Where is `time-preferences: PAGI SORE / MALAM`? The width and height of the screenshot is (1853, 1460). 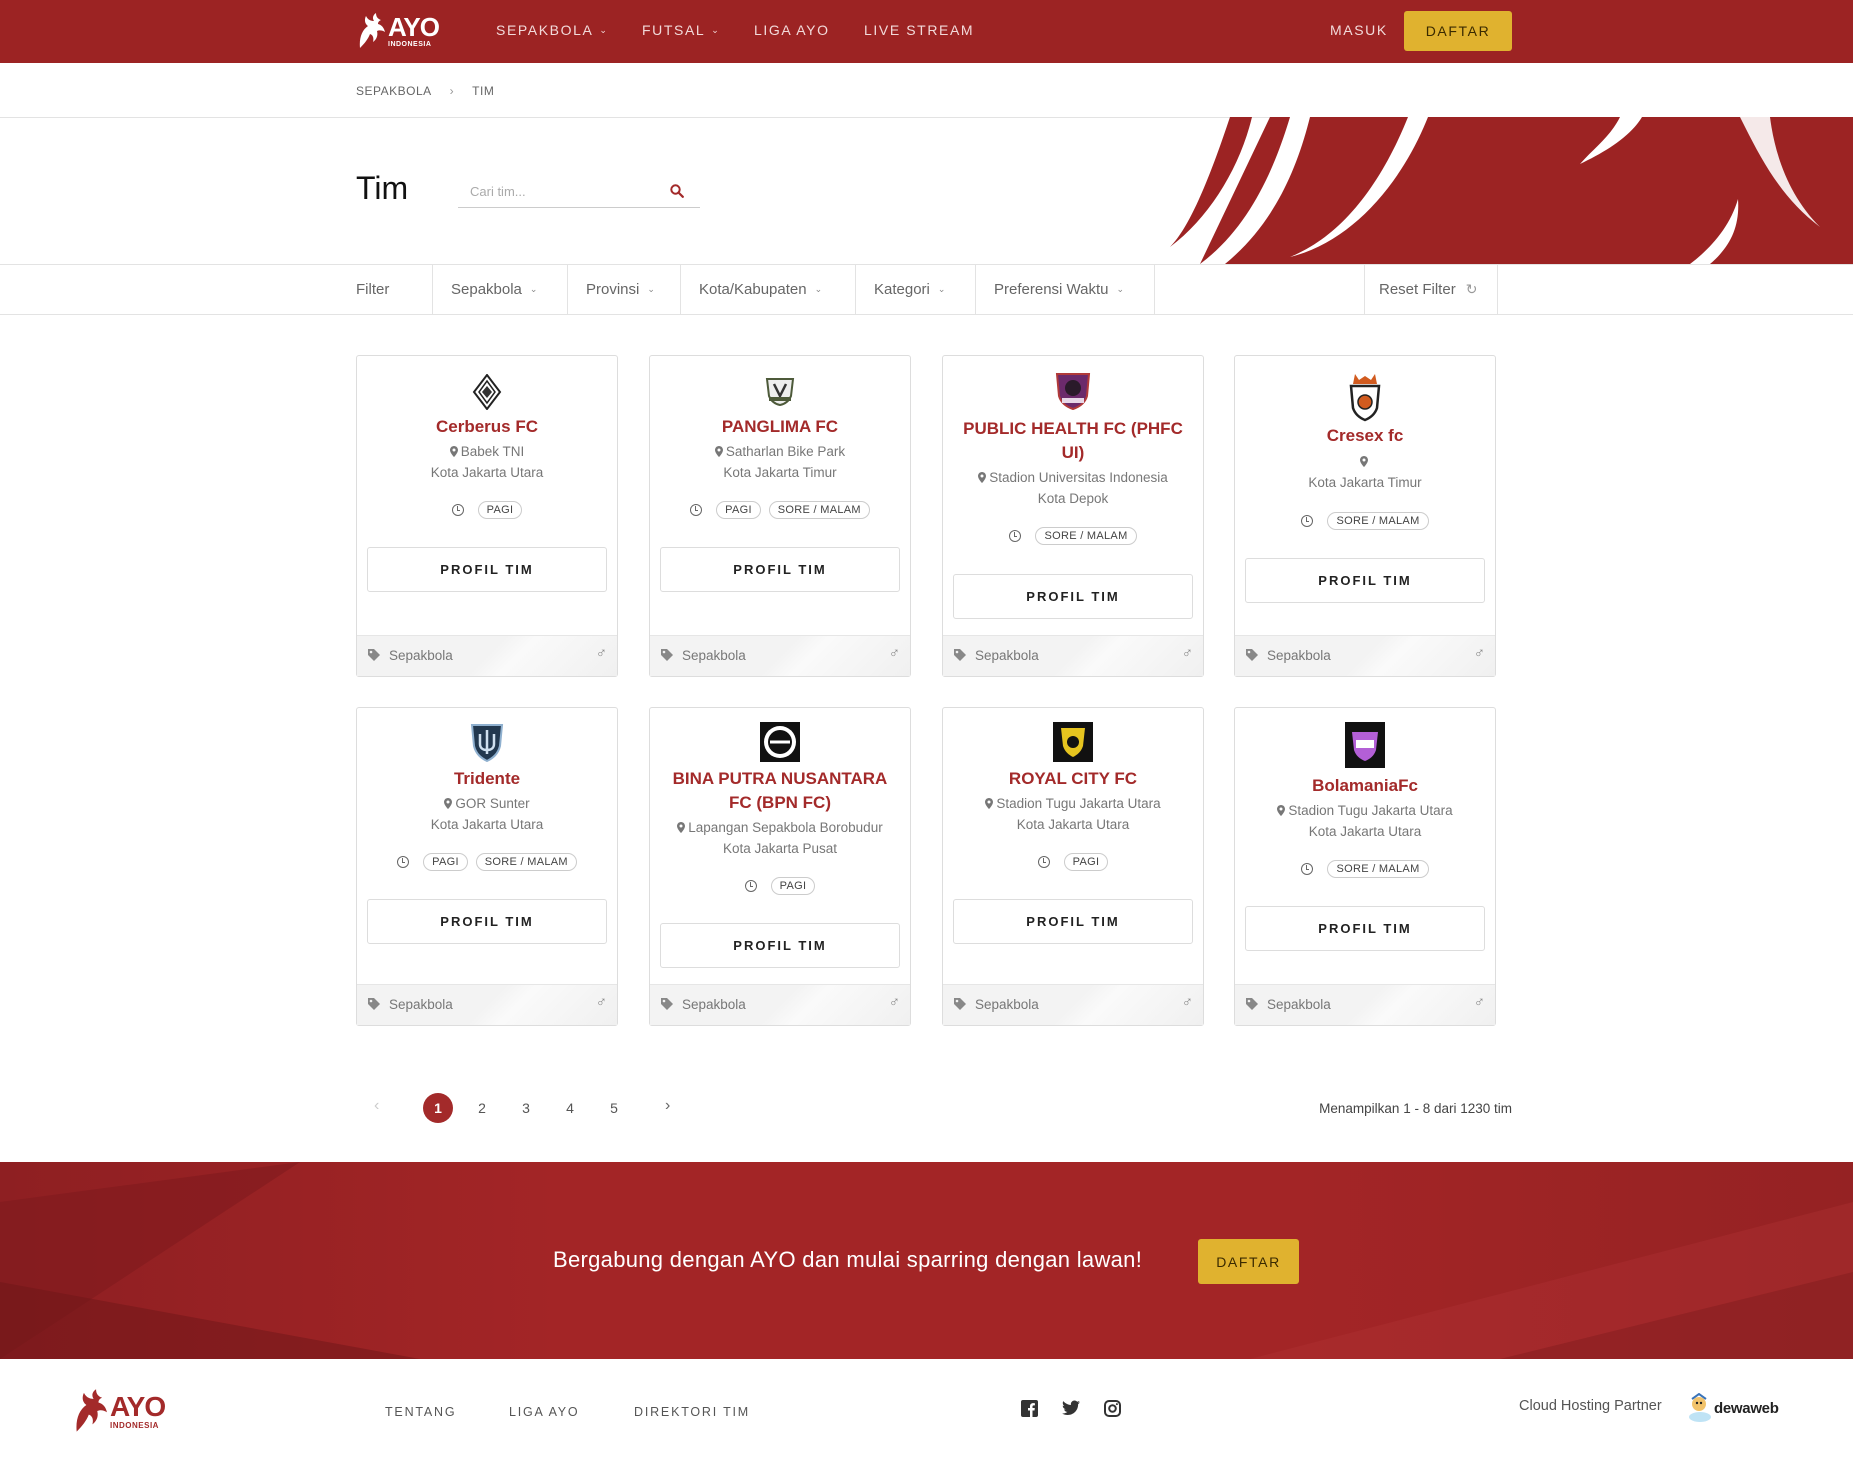 time-preferences: PAGI SORE / MALAM is located at coordinates (487, 862).